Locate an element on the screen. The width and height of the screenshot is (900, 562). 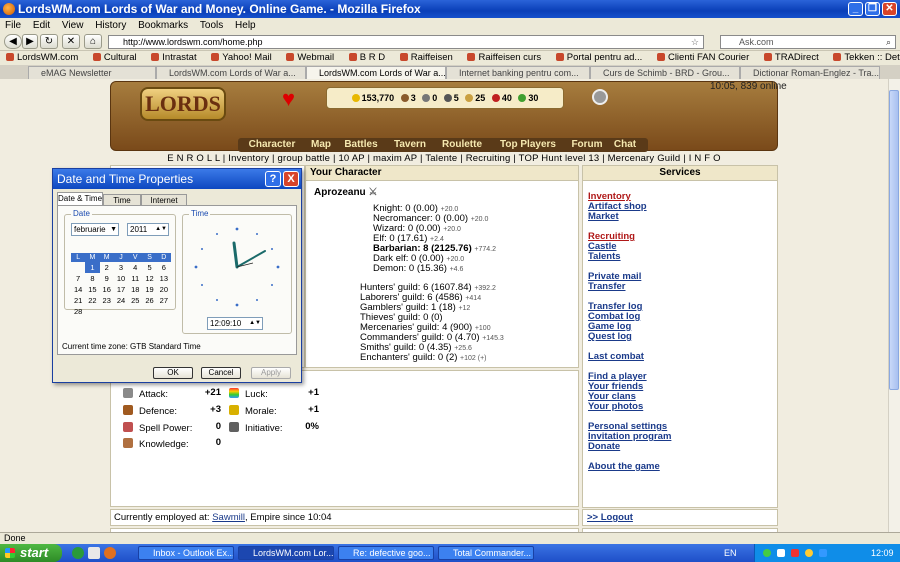
bookmark-star-icon: ☆ is located at coordinates (695, 42).